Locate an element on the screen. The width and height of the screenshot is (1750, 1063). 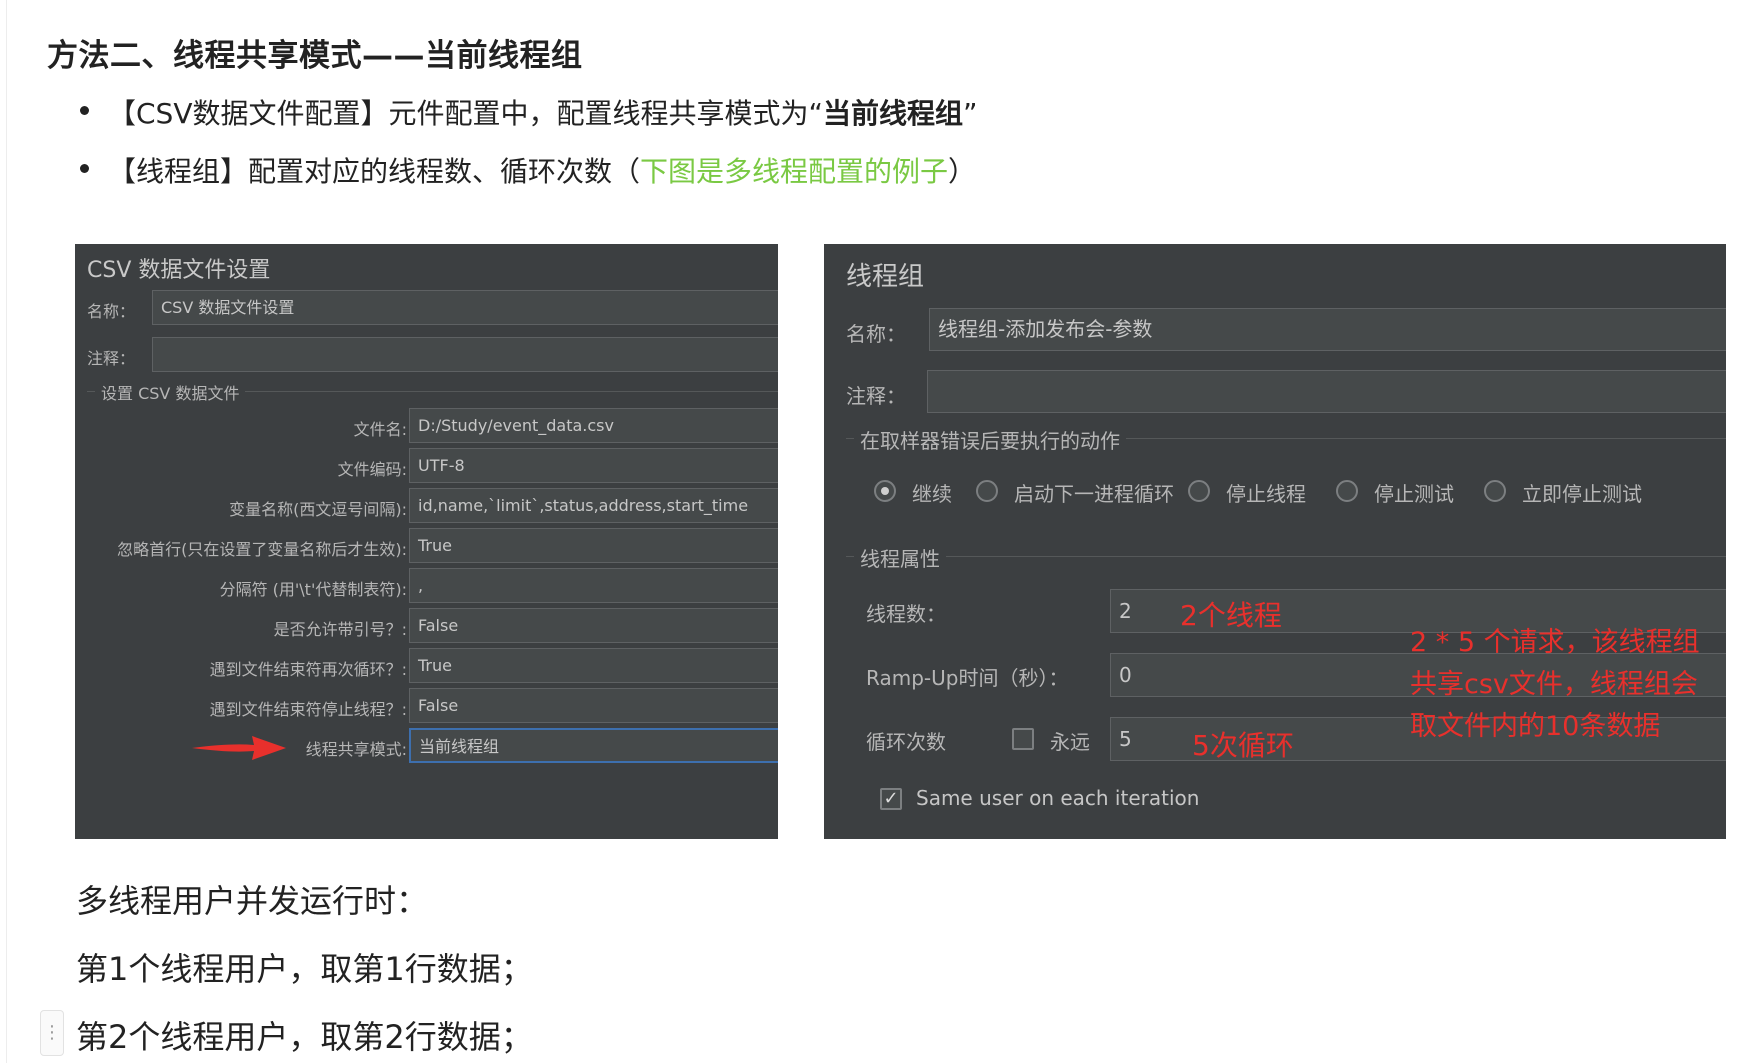
section-heading: 方法二、线程共享模式——当前线程组 is located at coordinates (315, 56).